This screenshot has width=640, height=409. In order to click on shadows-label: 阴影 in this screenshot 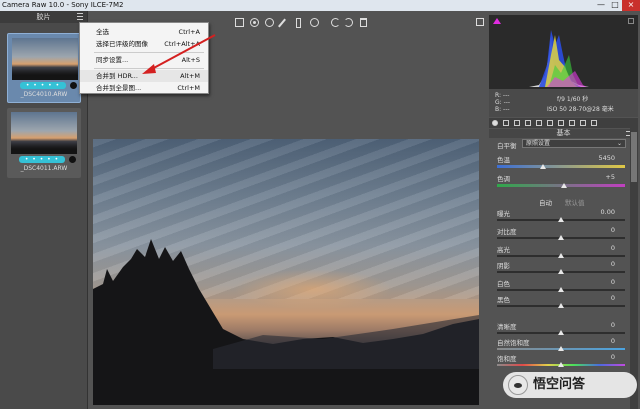, I will do `click(503, 266)`.